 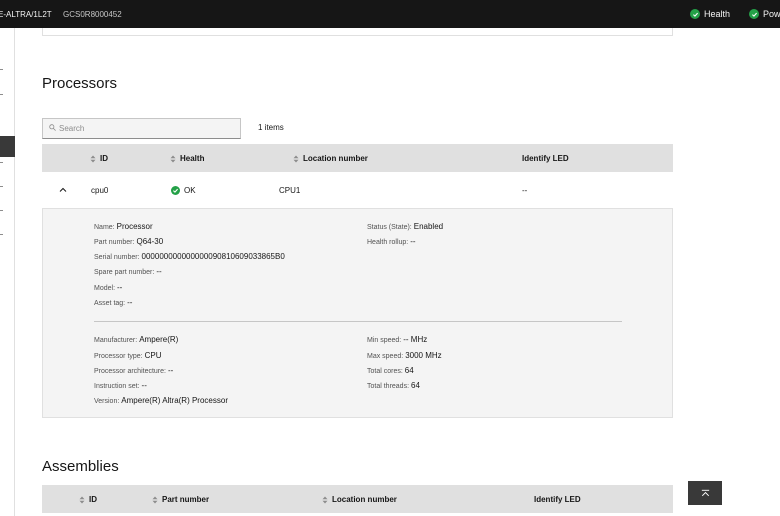 What do you see at coordinates (404, 355) in the screenshot?
I see `detail-max-speed: Max speed: 3000 MHz` at bounding box center [404, 355].